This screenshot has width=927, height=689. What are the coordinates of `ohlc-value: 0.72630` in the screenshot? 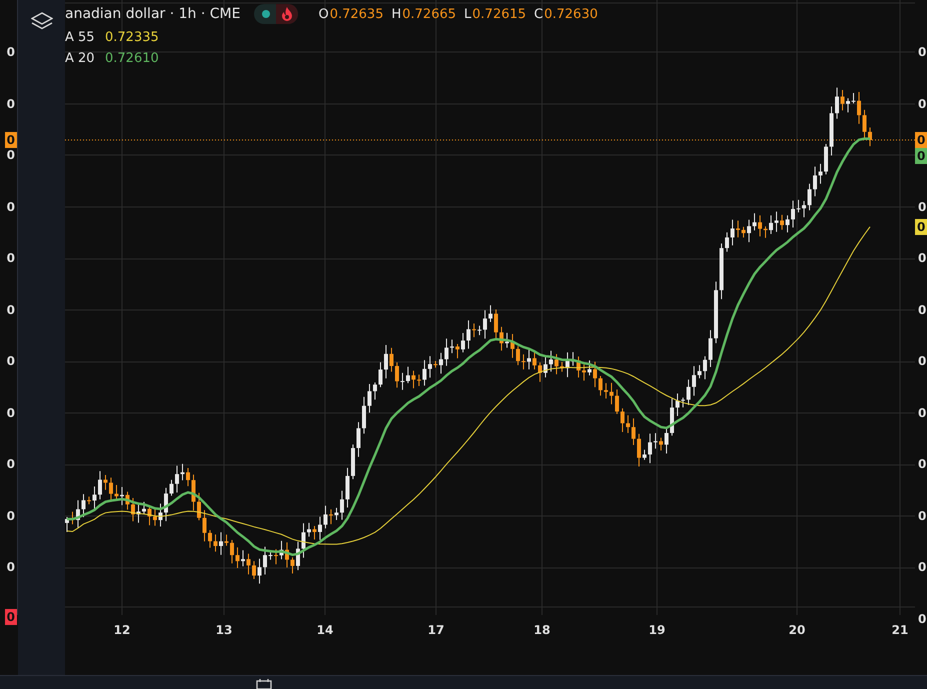 It's located at (571, 14).